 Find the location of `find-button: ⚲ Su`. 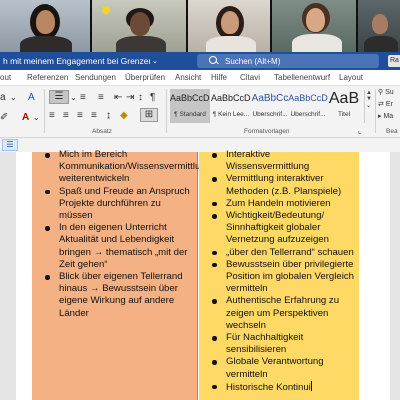

find-button: ⚲ Su is located at coordinates (386, 92).